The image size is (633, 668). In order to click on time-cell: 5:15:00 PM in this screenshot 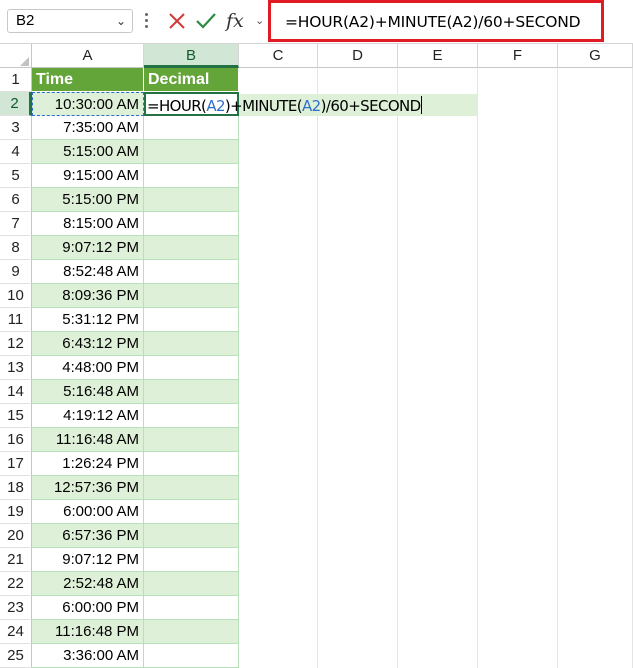, I will do `click(88, 200)`.